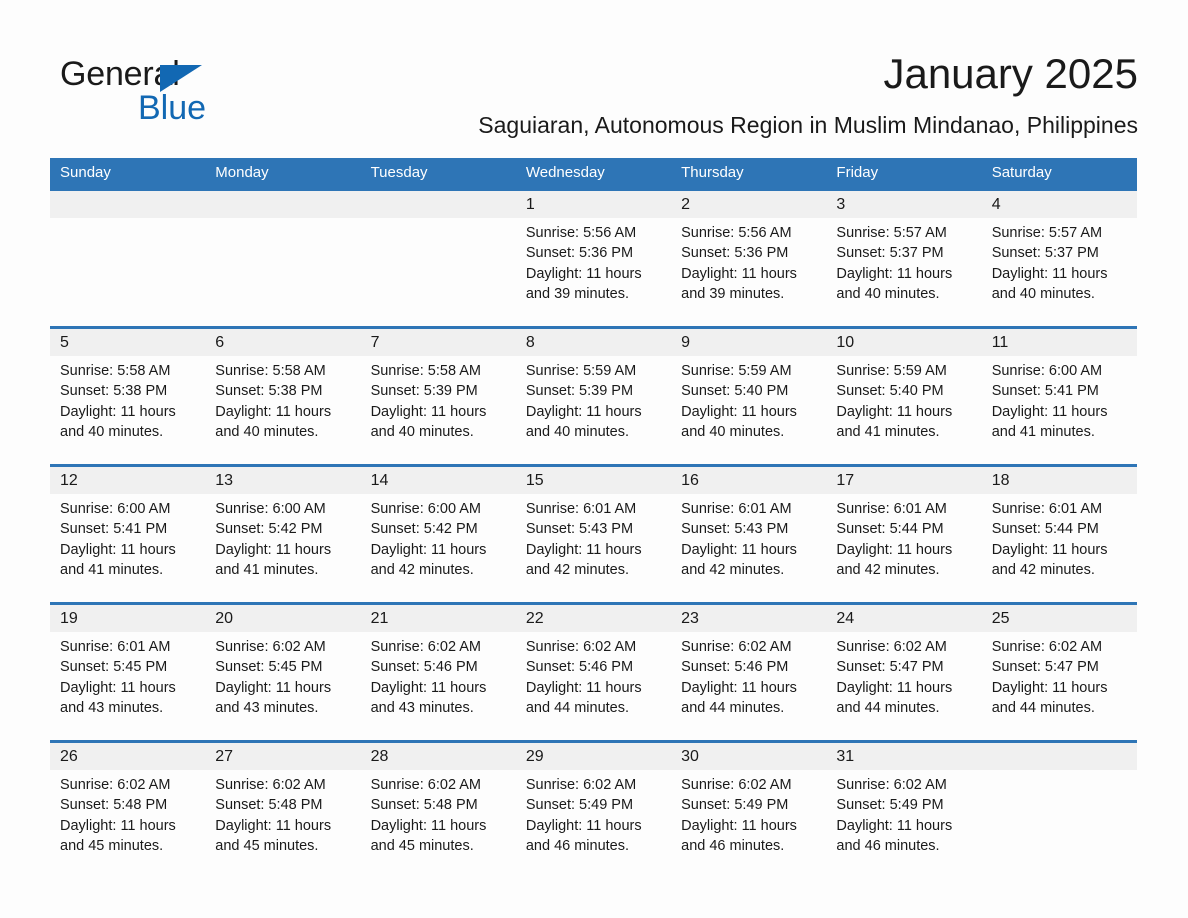 This screenshot has height=918, width=1188. What do you see at coordinates (579, 253) in the screenshot?
I see `sunset-text: Sunset: 5:36 PM` at bounding box center [579, 253].